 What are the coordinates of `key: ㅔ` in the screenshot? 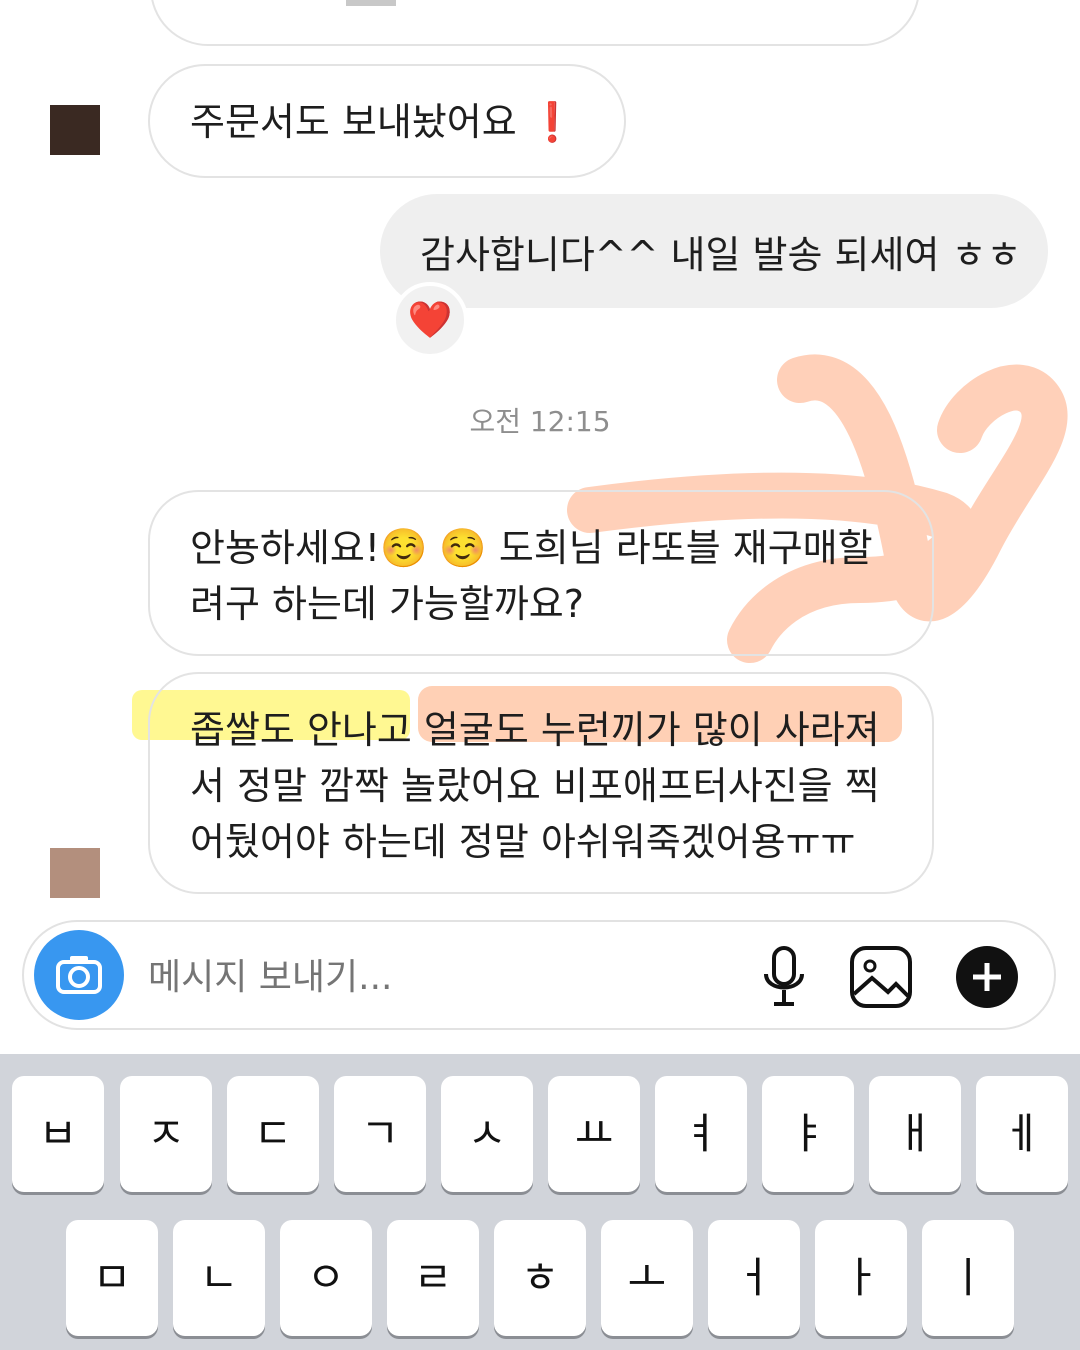 It's located at (1022, 1134).